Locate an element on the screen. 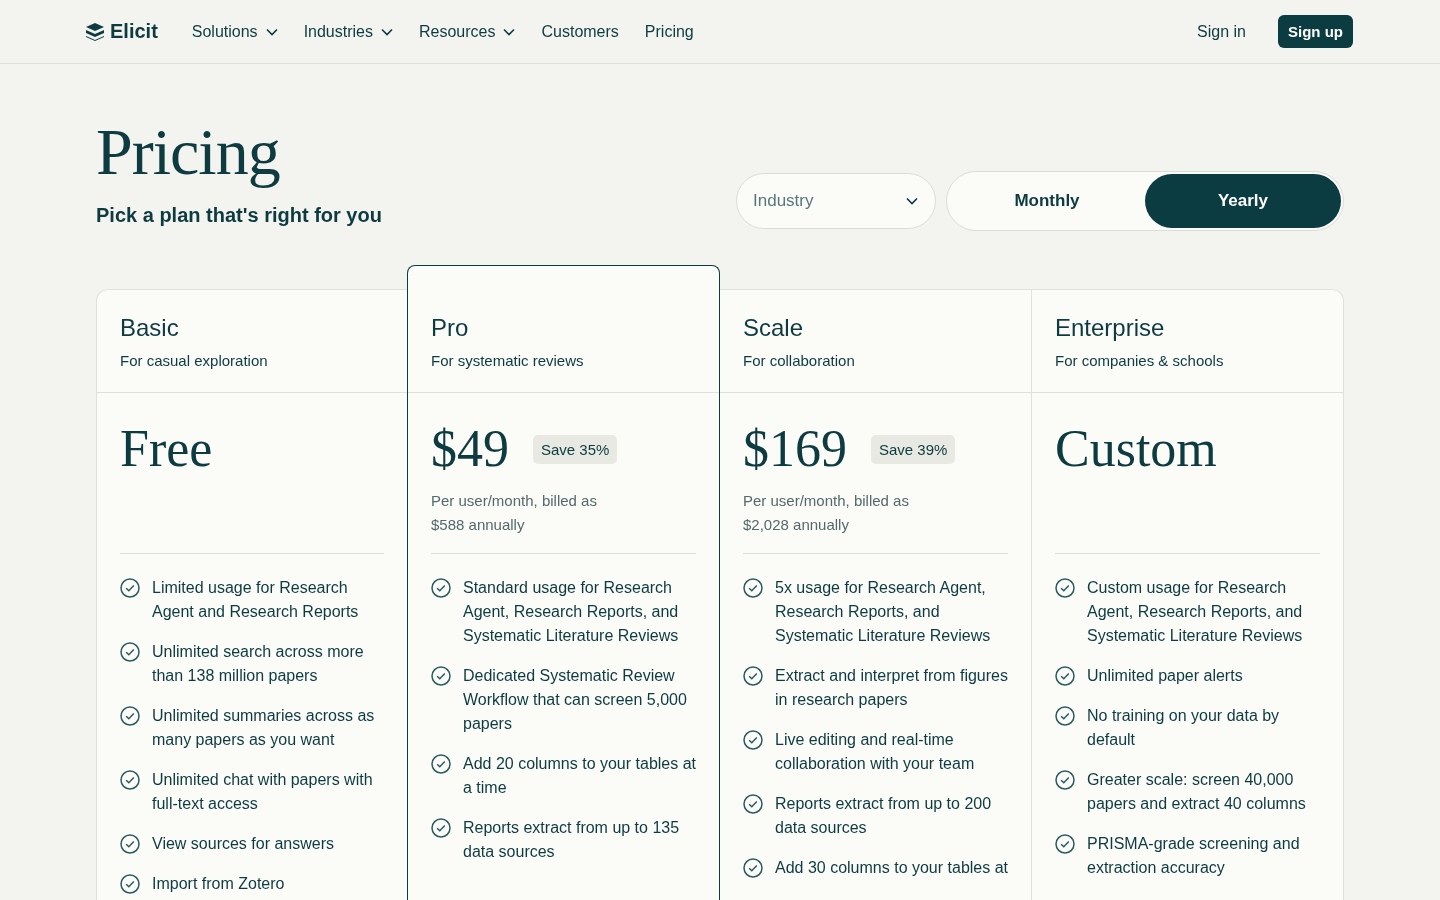 Image resolution: width=1440 pixels, height=900 pixels. plan-name: Basic is located at coordinates (150, 328).